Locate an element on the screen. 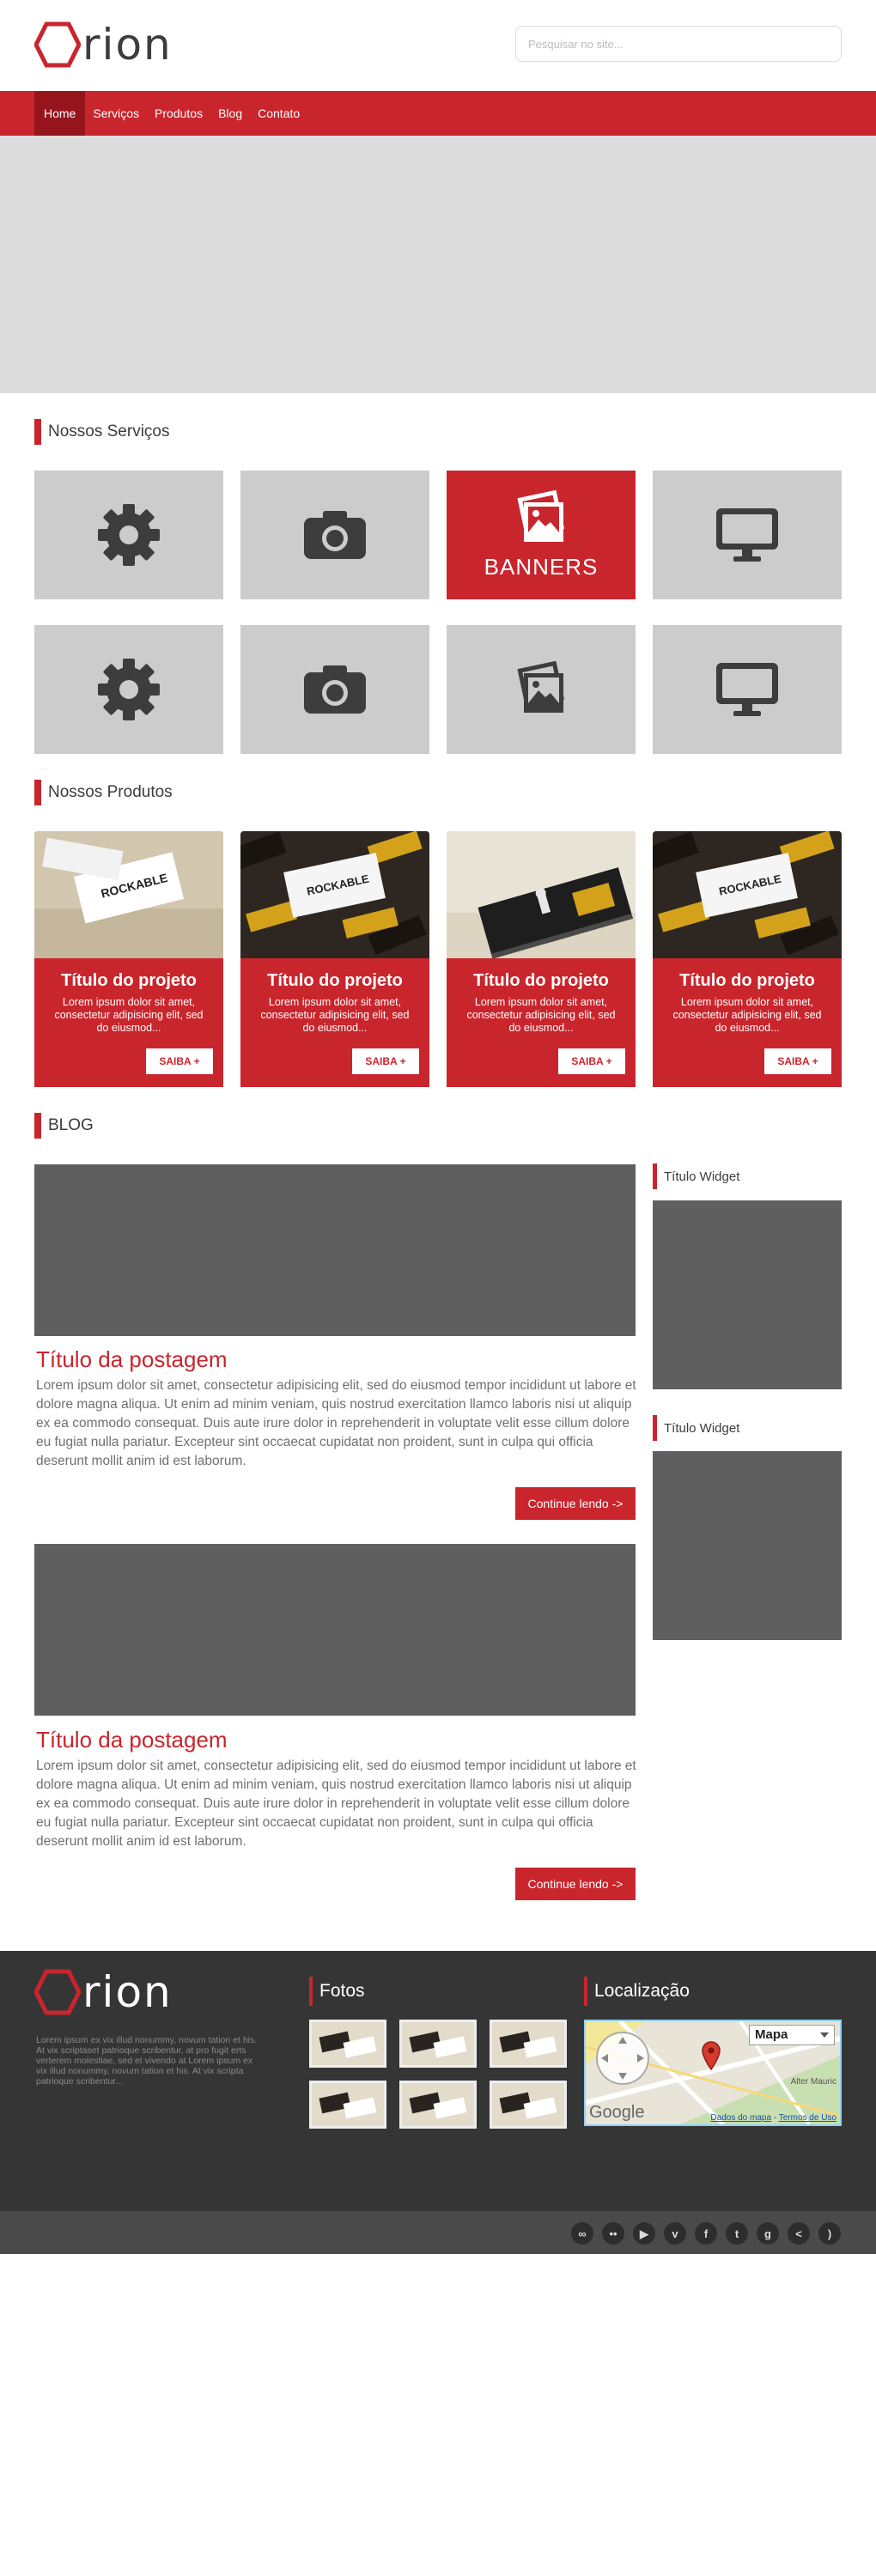 This screenshot has width=876, height=2576. products-heading: Nossos Produtos is located at coordinates (103, 792).